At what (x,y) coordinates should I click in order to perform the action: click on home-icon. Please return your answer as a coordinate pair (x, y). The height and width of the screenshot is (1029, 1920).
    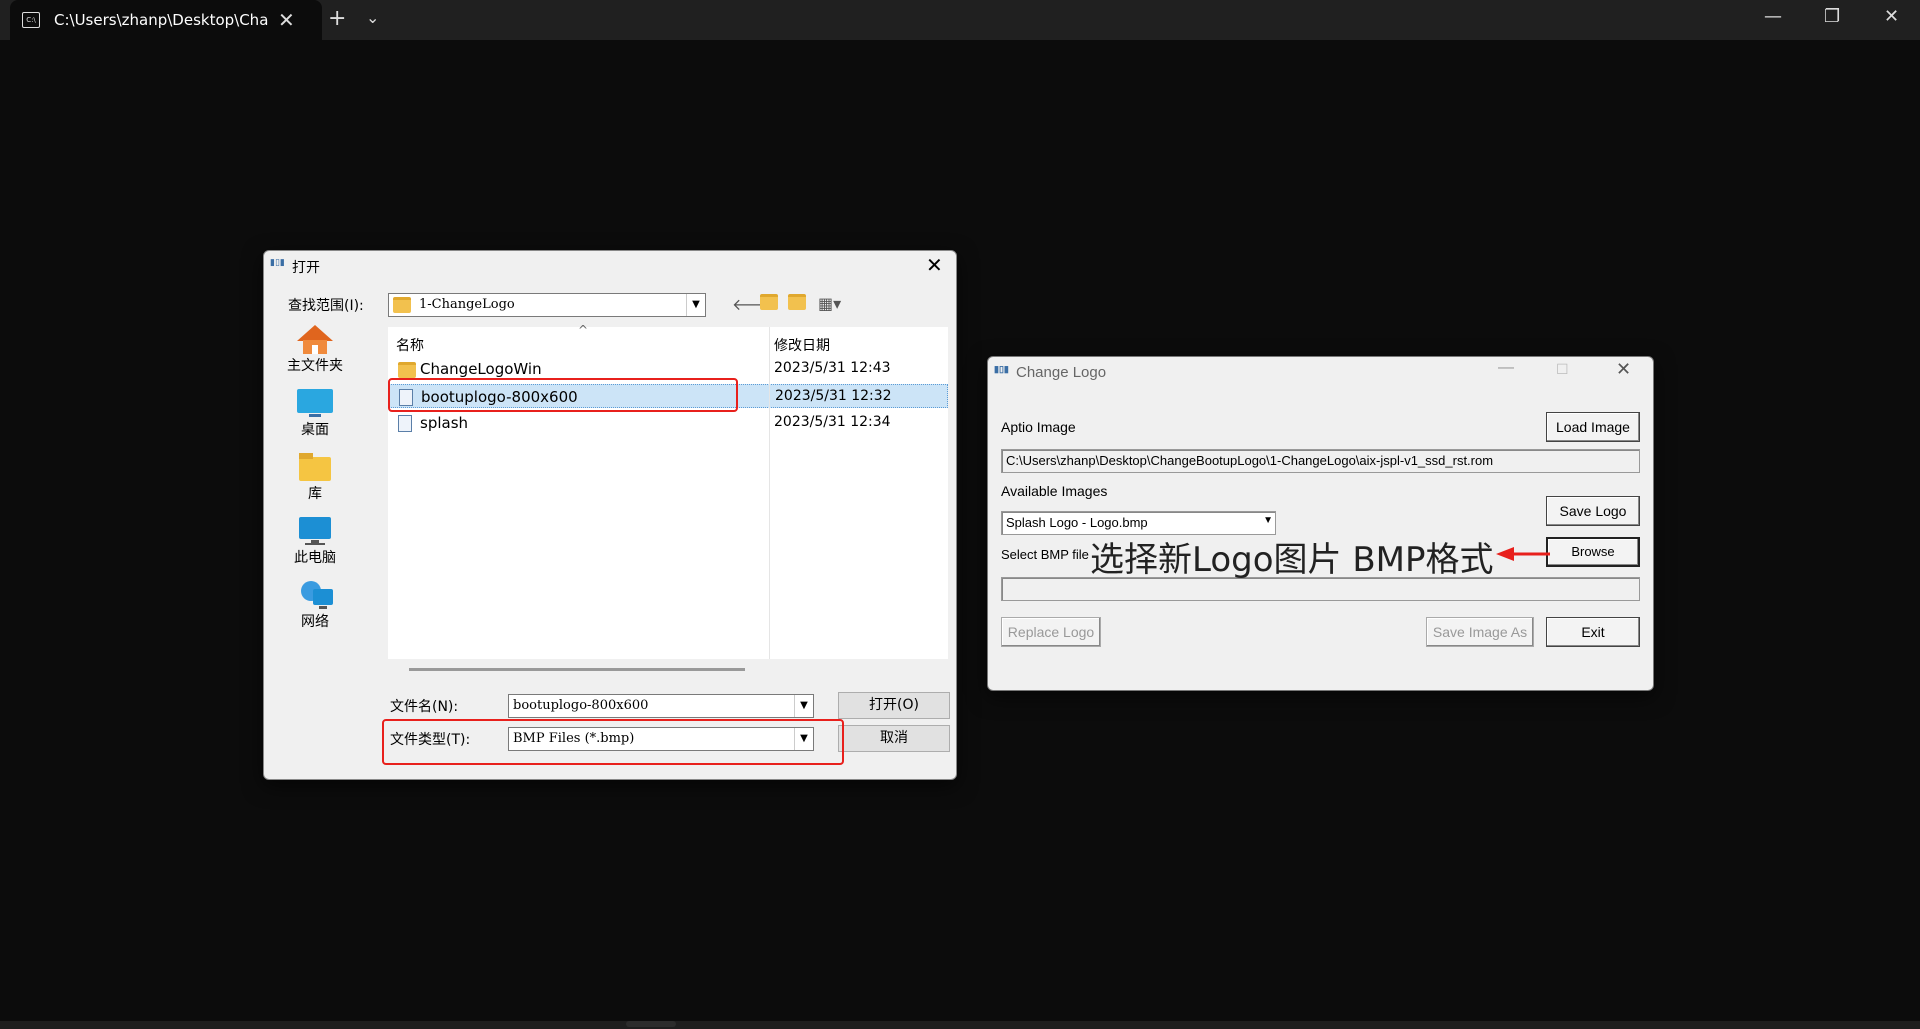
    Looking at the image, I should click on (315, 339).